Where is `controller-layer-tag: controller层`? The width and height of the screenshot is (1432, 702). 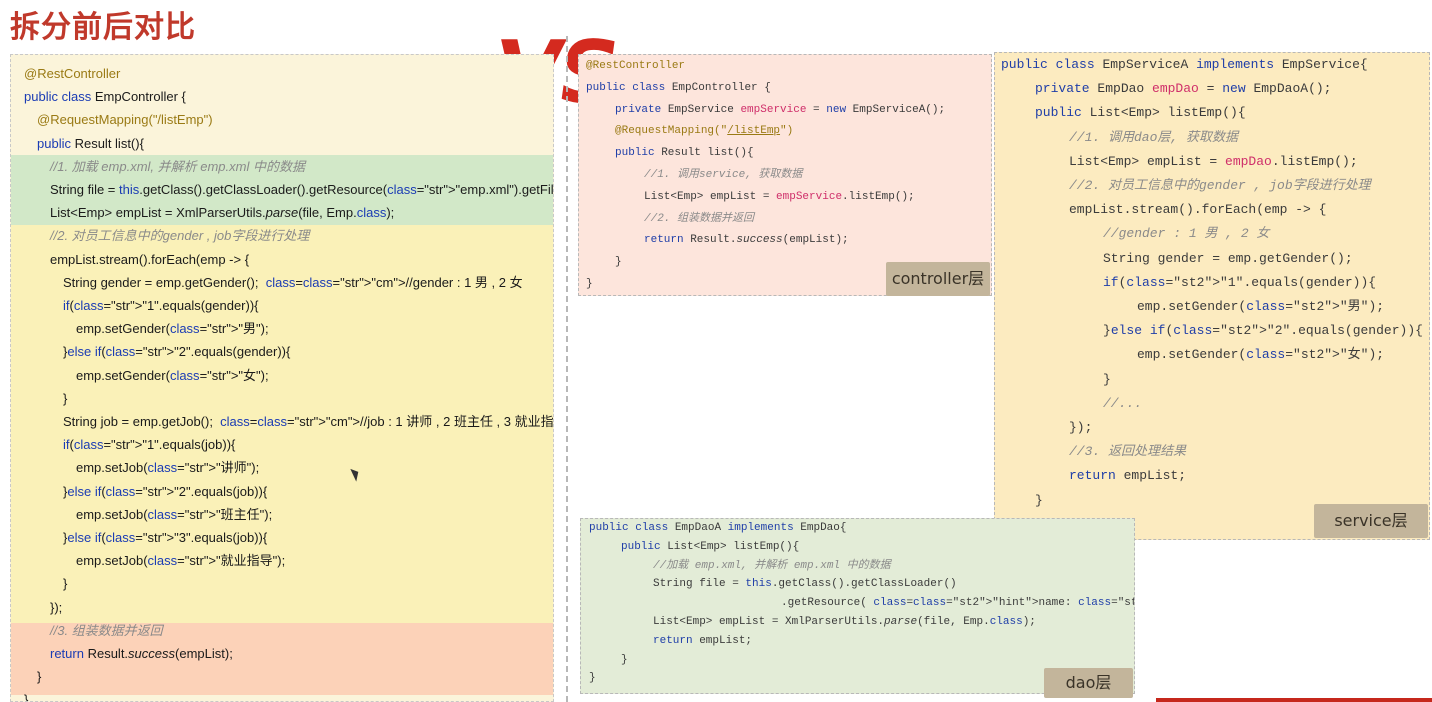
controller-layer-tag: controller层 is located at coordinates (938, 279).